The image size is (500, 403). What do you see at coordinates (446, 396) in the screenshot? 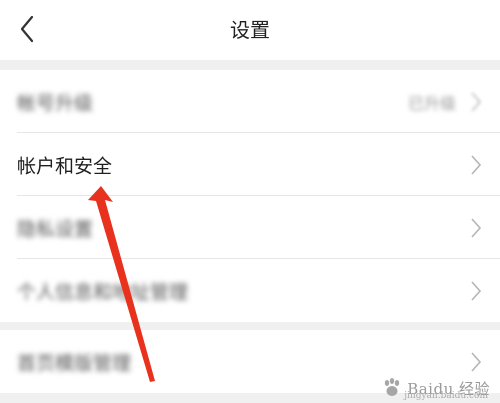
I see `watermark-url: jingyan.baidu.com` at bounding box center [446, 396].